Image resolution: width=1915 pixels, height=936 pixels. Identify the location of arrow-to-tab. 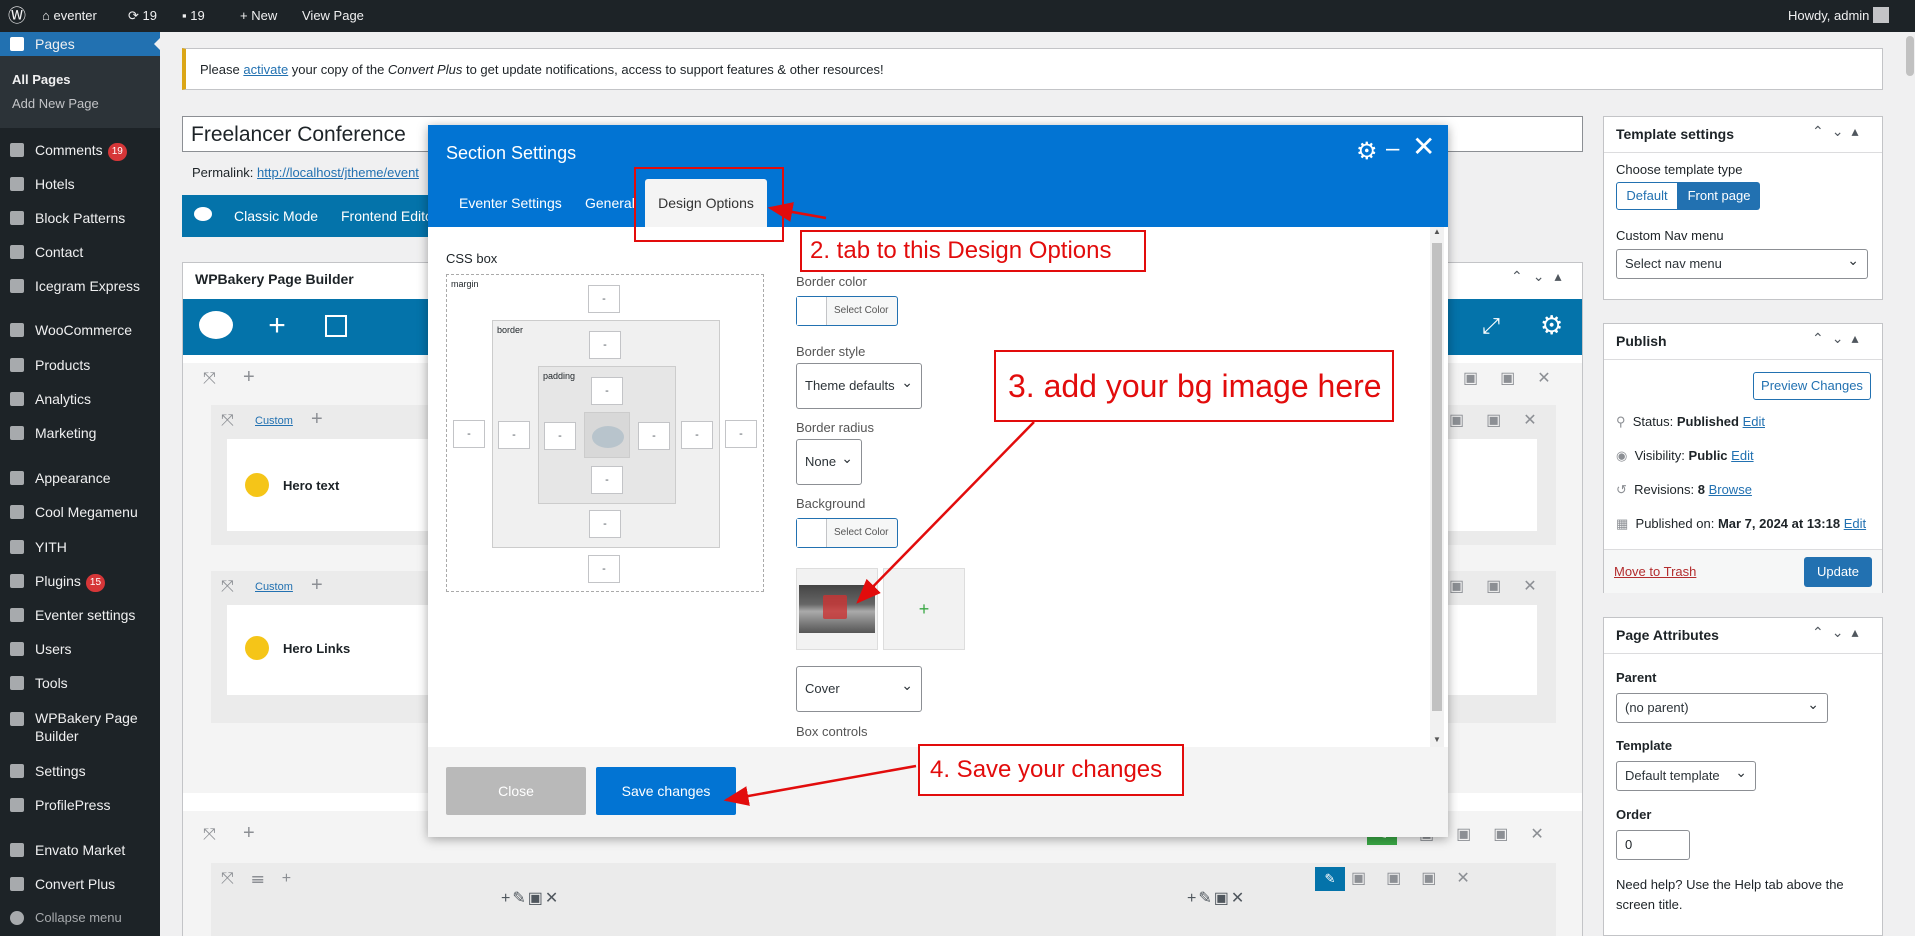
(797, 212).